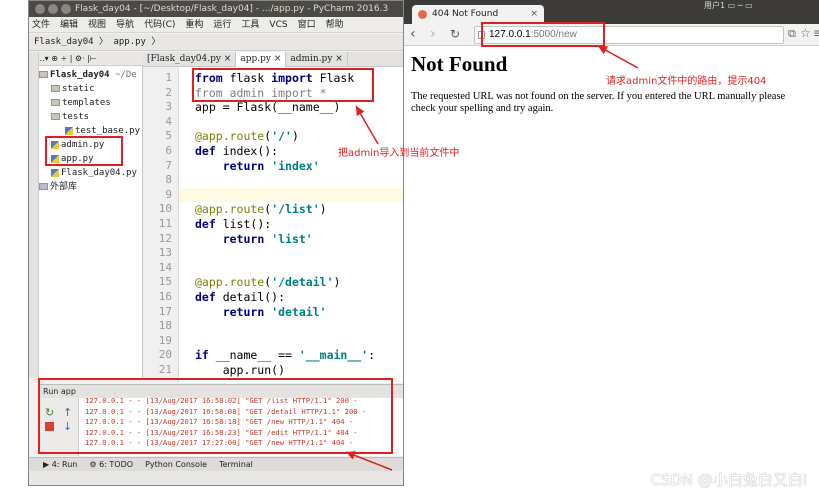 Image resolution: width=819 pixels, height=498 pixels. Describe the element at coordinates (367, 125) in the screenshot. I see `import-arrow` at that location.